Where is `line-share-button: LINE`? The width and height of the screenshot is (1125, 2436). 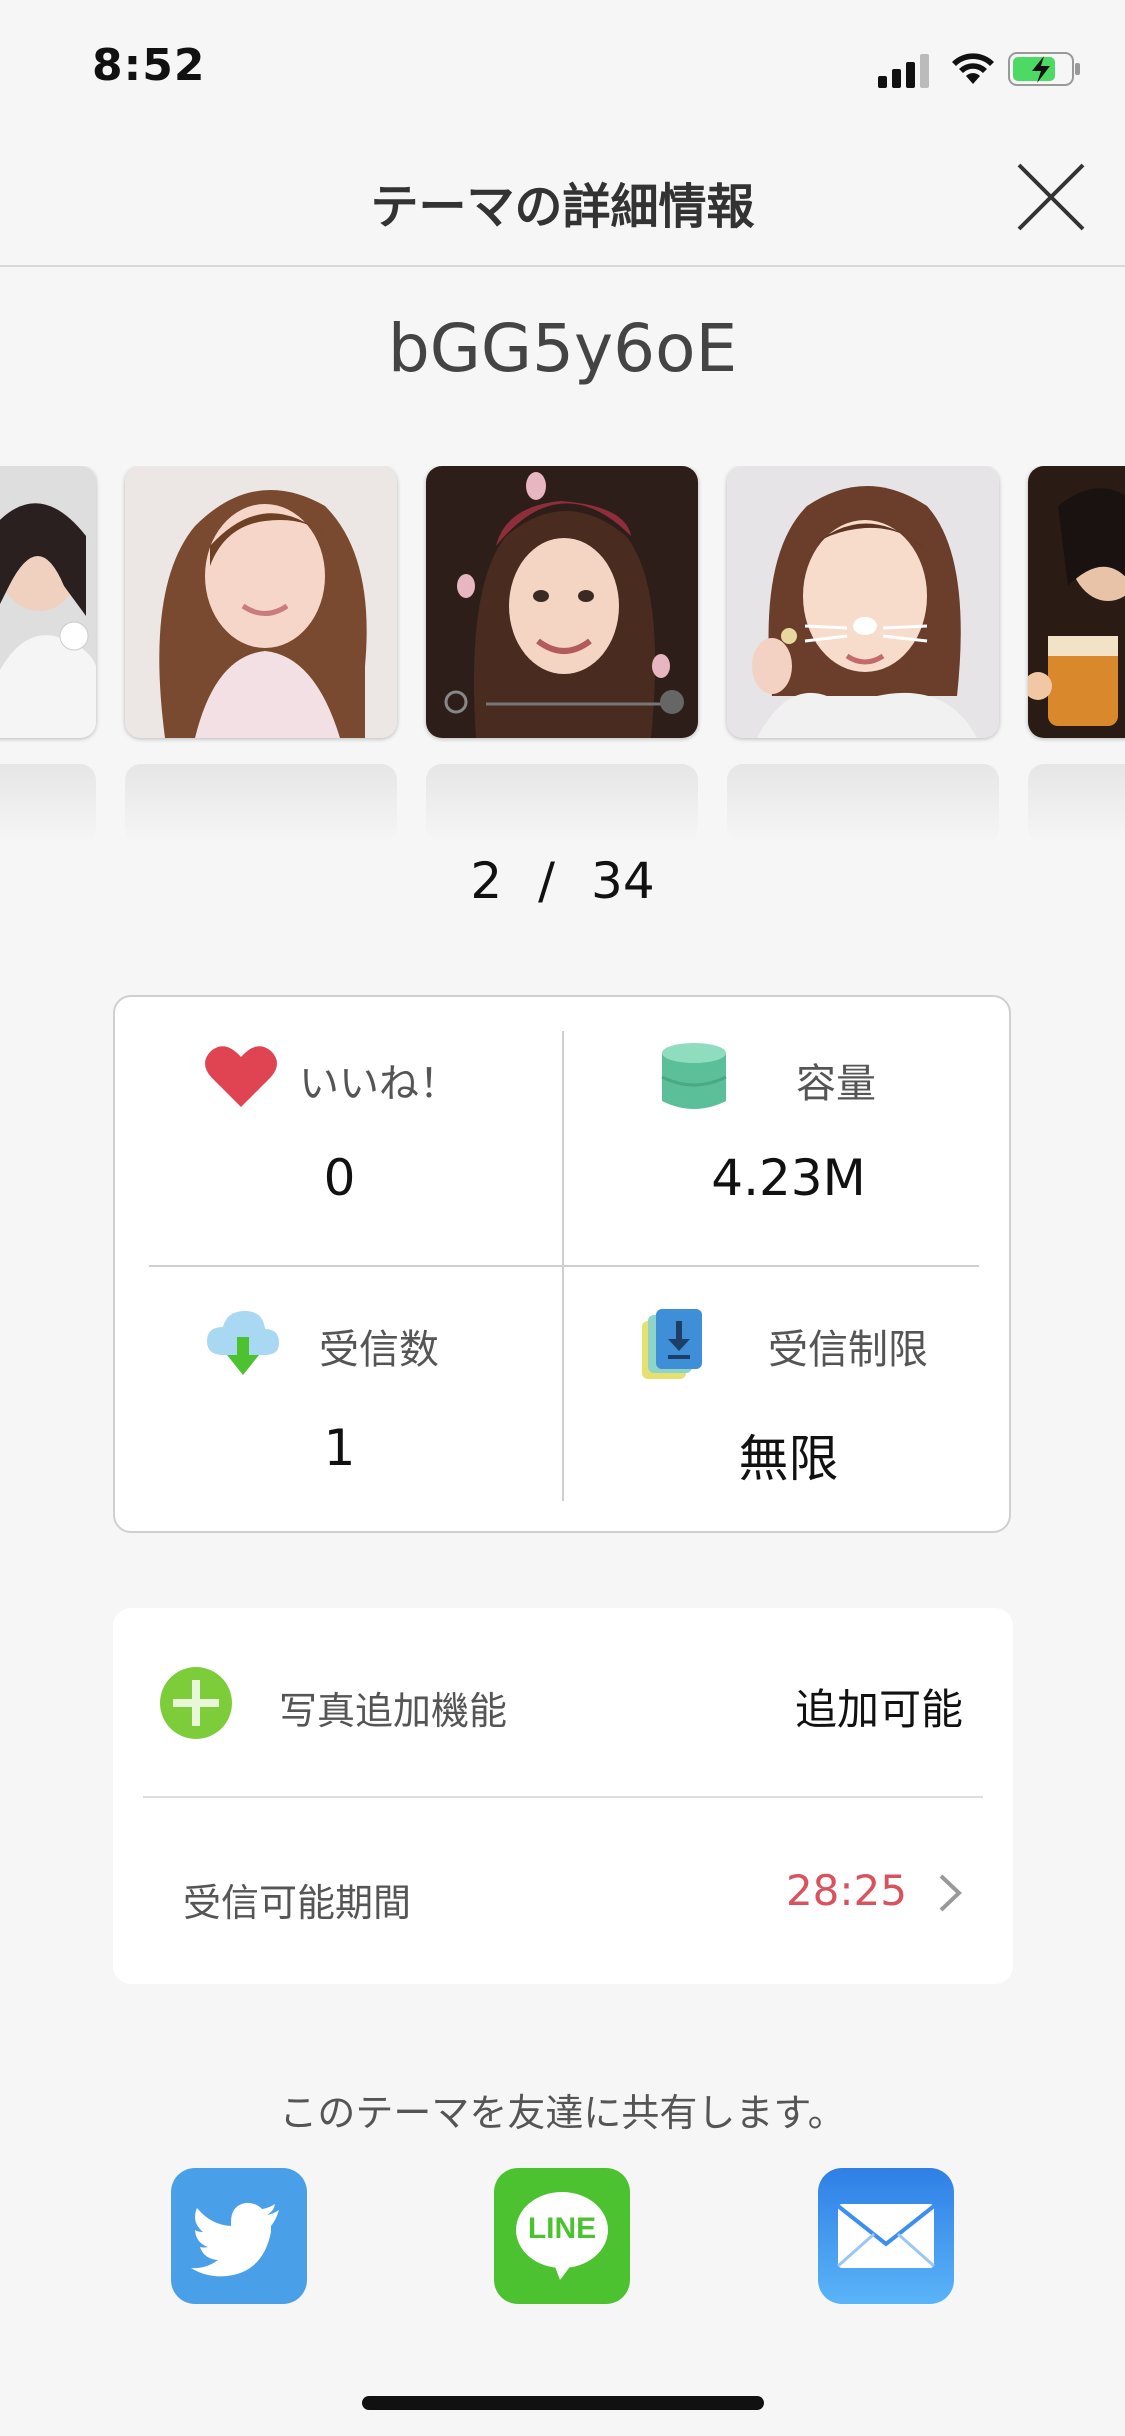 line-share-button: LINE is located at coordinates (562, 2236).